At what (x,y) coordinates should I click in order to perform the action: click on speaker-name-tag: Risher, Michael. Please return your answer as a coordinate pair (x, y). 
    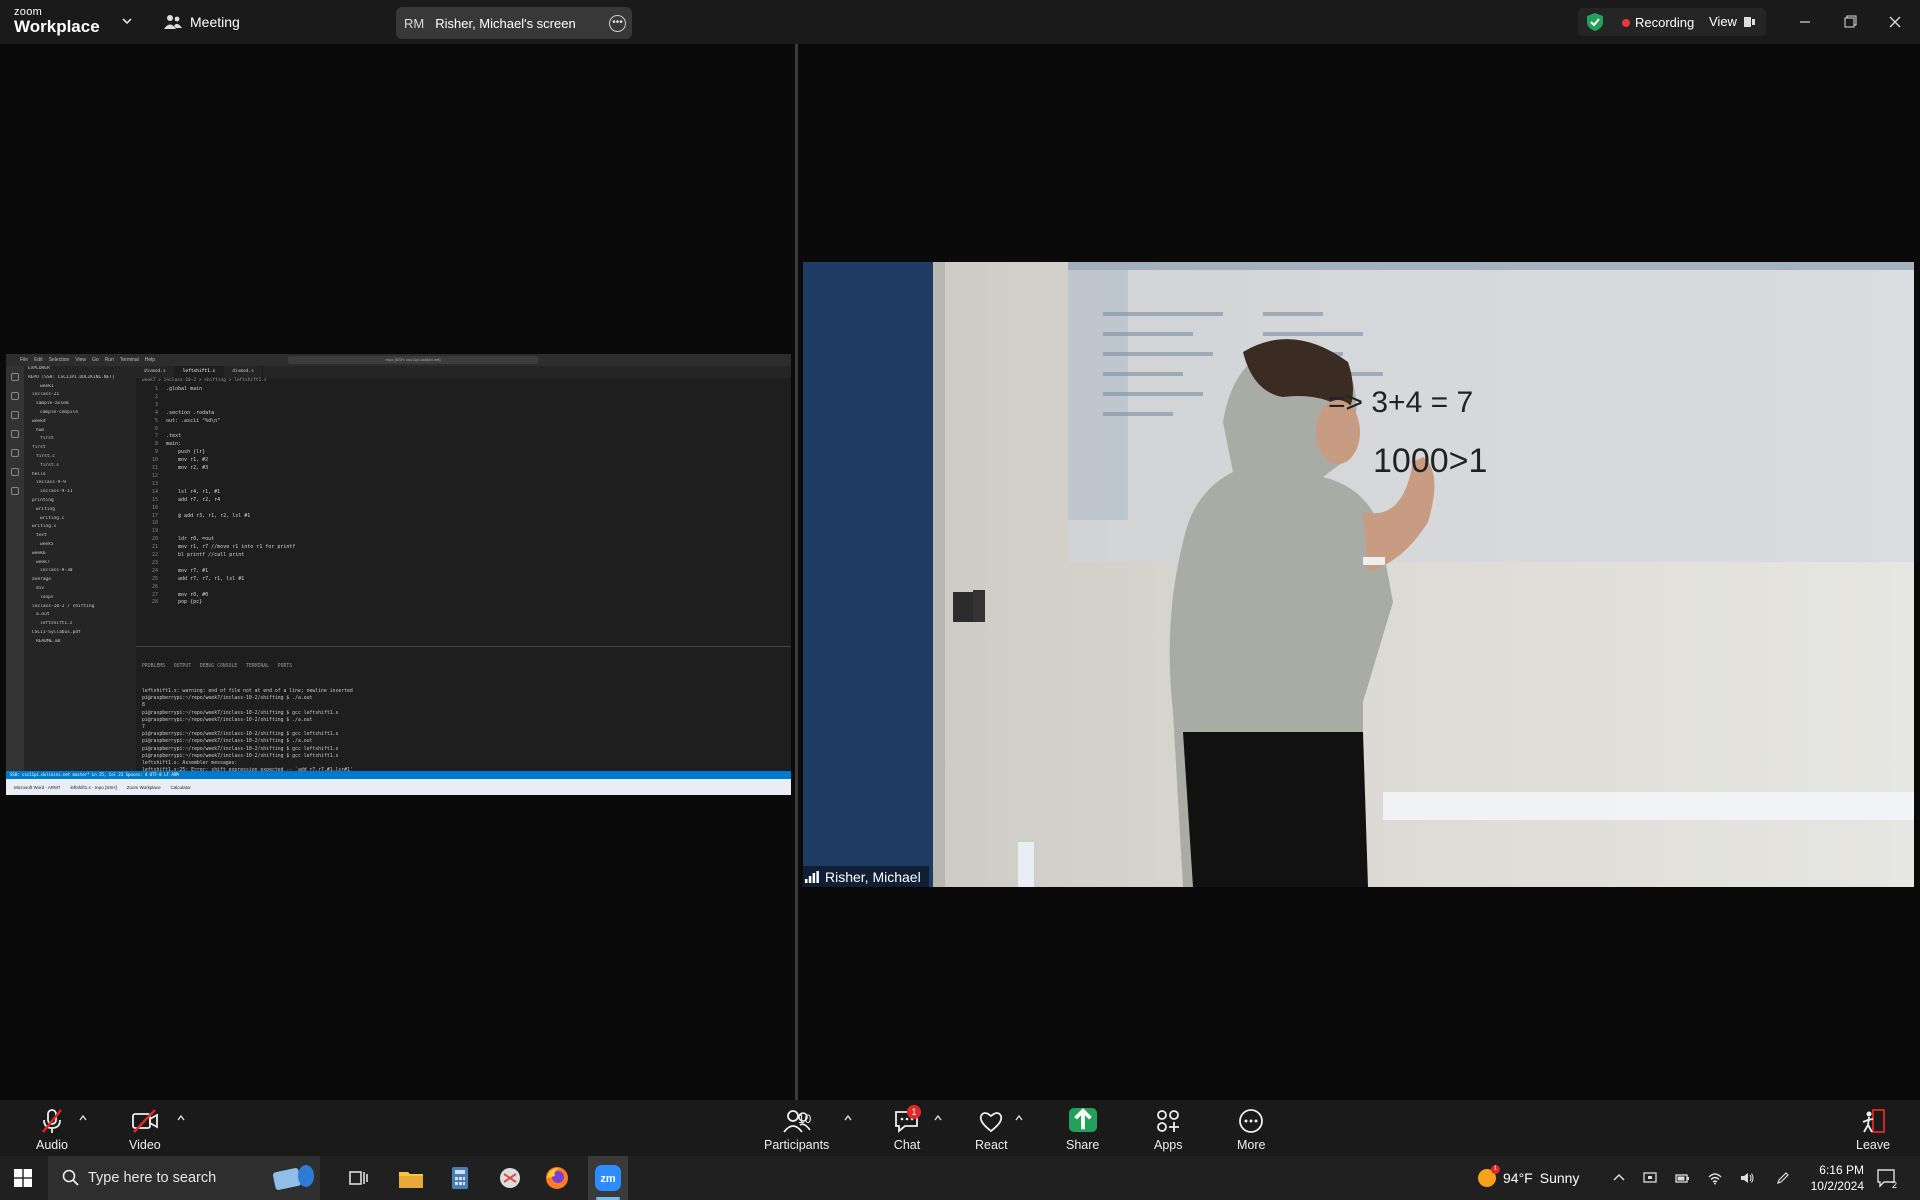
    Looking at the image, I should click on (866, 877).